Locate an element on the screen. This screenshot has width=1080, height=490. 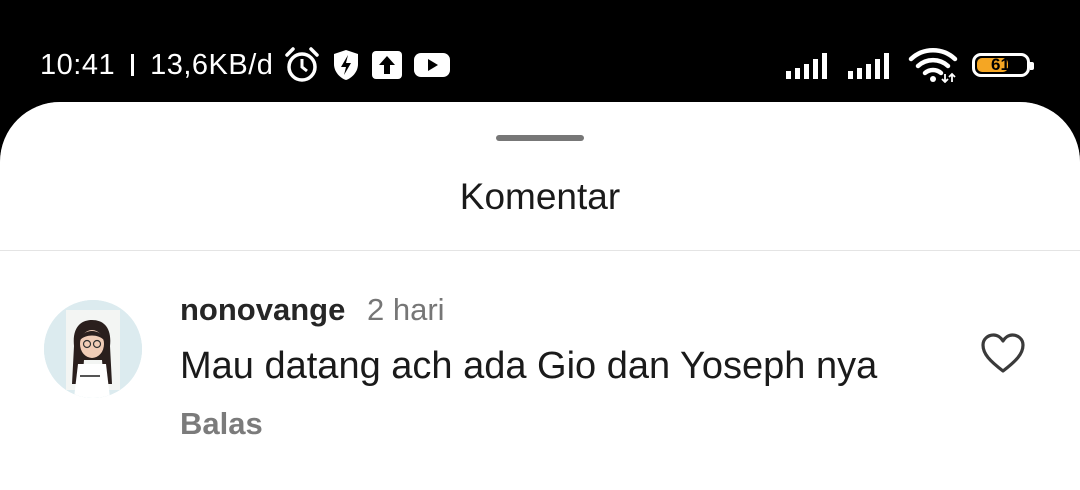
sheet-title: Komentar is located at coordinates (540, 196).